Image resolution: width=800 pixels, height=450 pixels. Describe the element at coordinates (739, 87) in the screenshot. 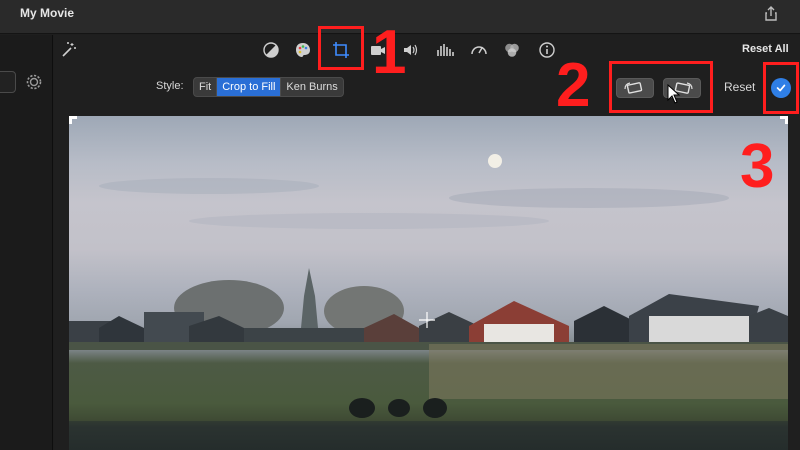

I see `reset-button: Reset` at that location.